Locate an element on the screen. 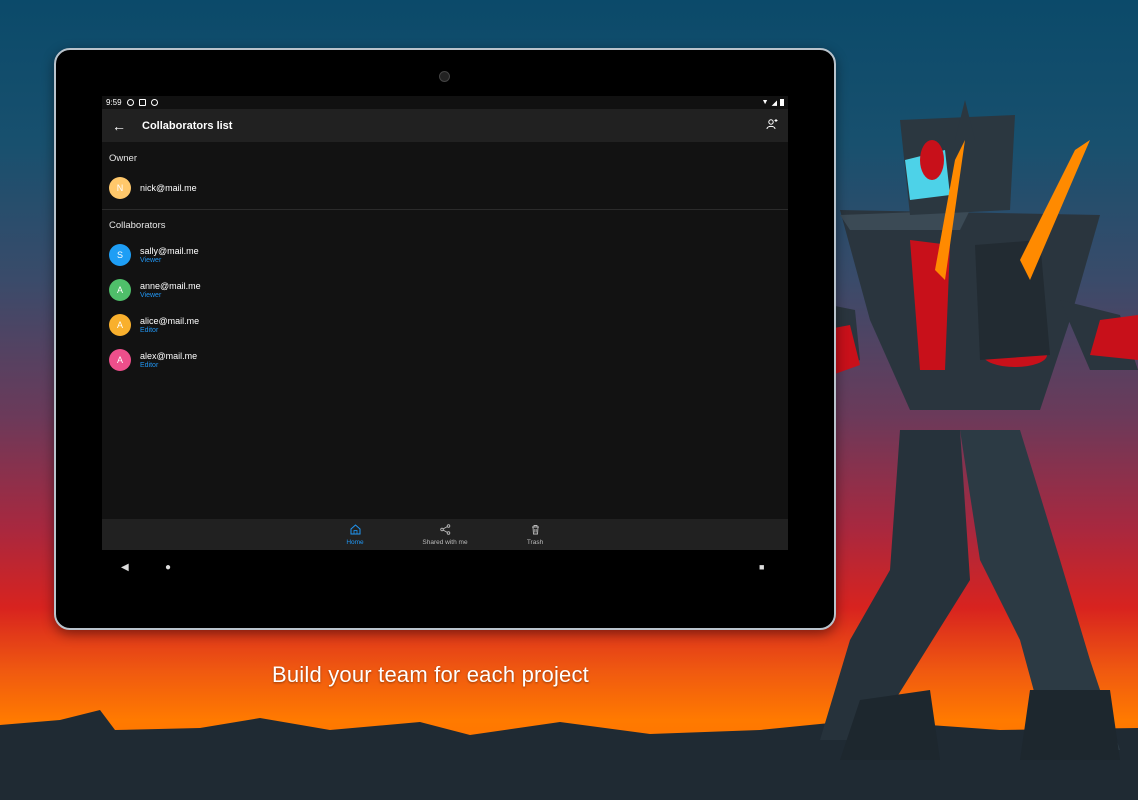 This screenshot has width=1138, height=800. collaborator-email: alex@mail.me is located at coordinates (169, 355).